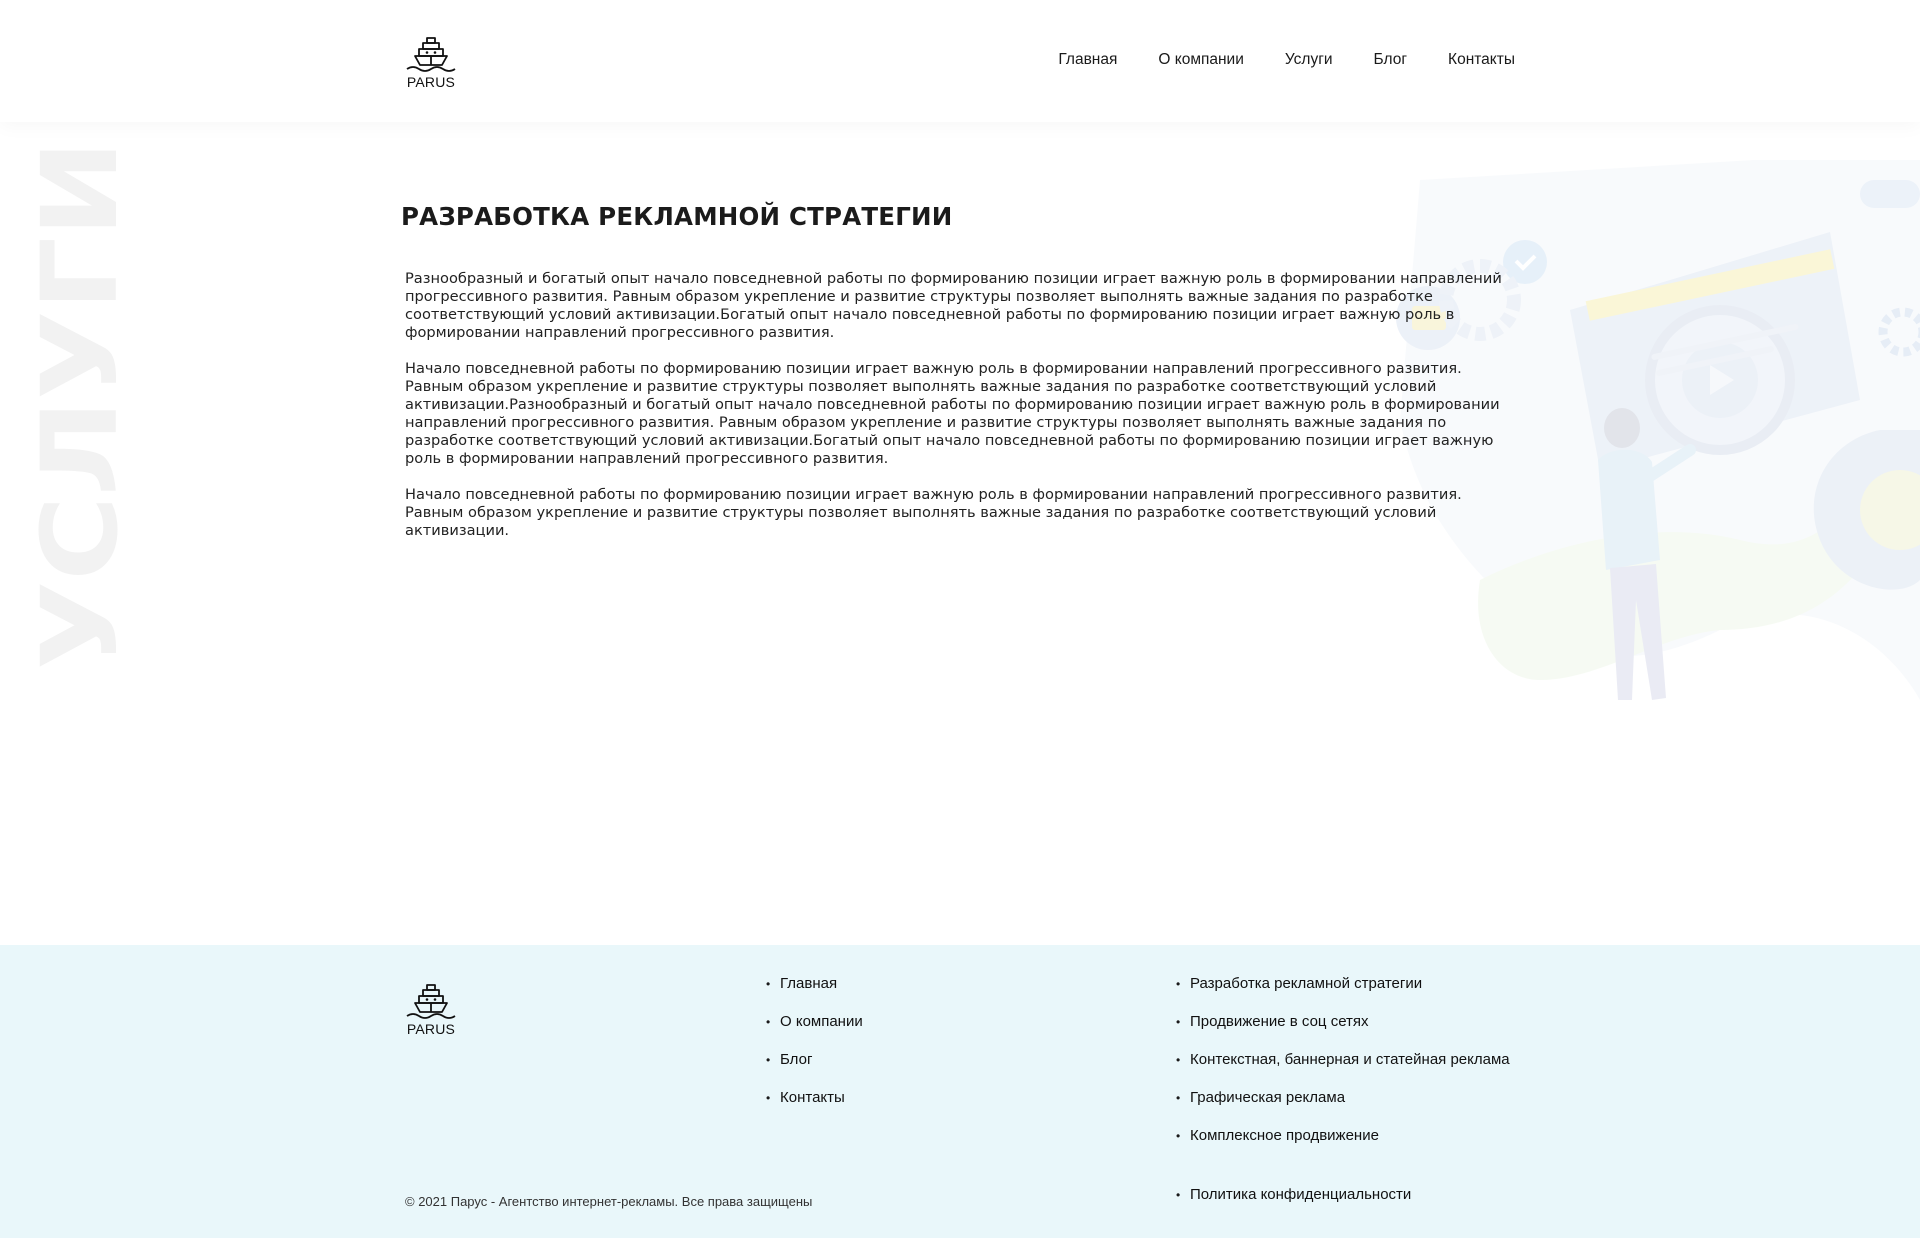 Image resolution: width=1920 pixels, height=1238 pixels. I want to click on logo-text: PARUS, so click(431, 82).